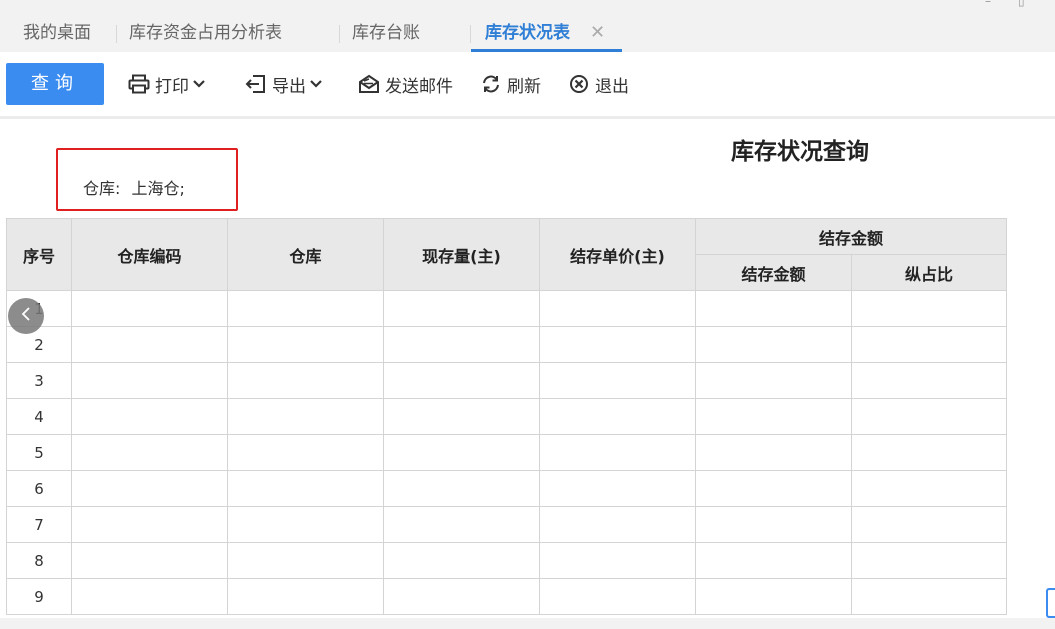  Describe the element at coordinates (149, 254) in the screenshot. I see `col-header-warehouse-code: 仓库编码` at that location.